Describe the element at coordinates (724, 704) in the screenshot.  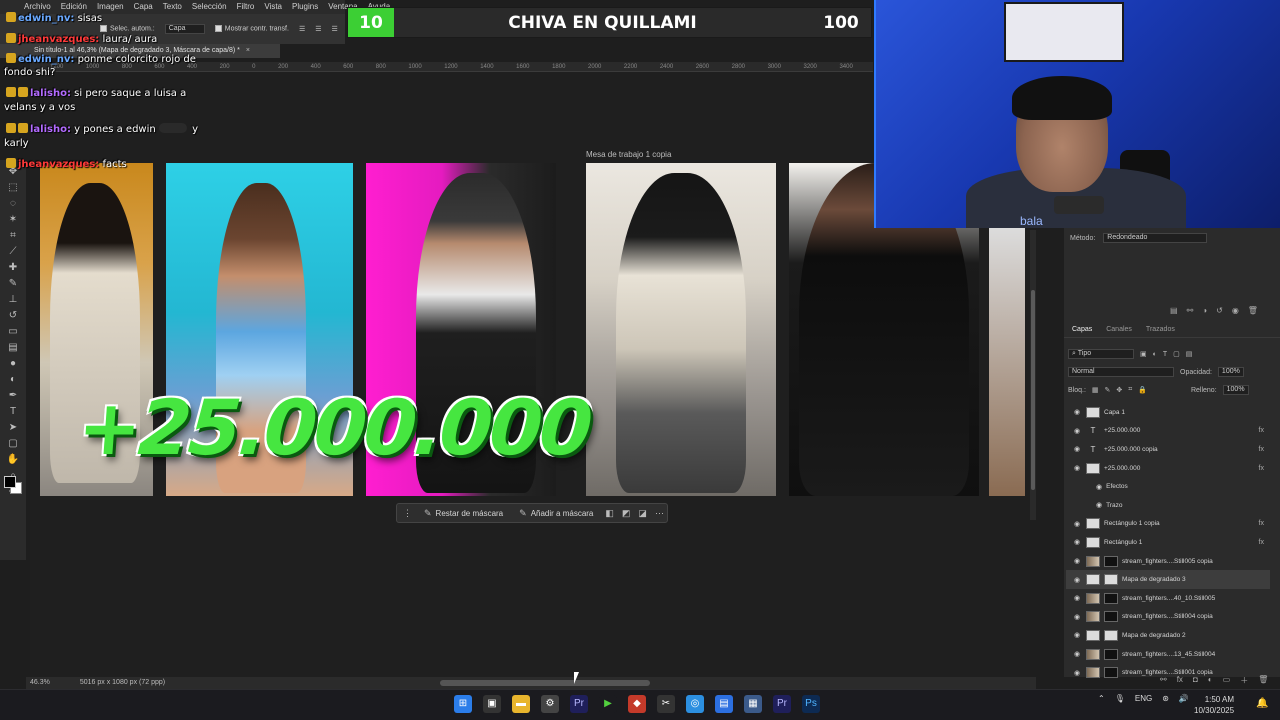
I see `notes-icon: ▤` at that location.